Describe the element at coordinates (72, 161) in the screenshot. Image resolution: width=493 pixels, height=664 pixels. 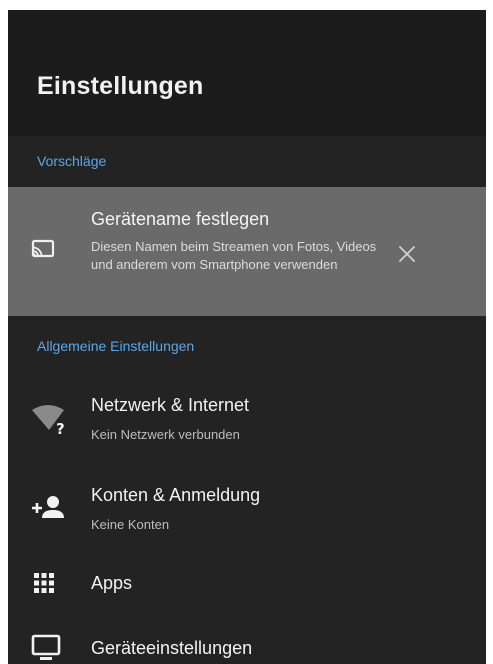
I see `suggestions-header: Vorschläge` at that location.